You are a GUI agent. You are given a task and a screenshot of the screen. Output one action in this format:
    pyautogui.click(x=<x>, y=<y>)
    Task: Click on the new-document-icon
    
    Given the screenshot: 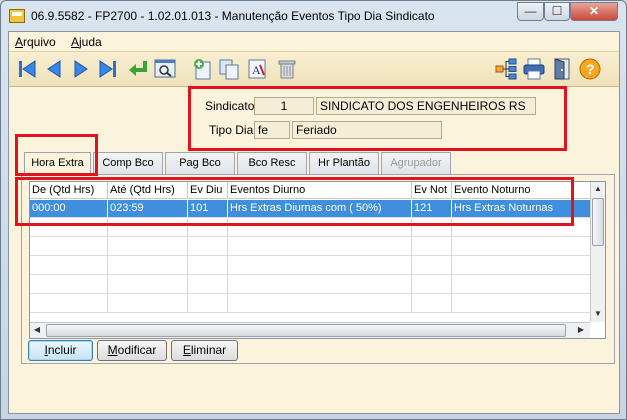 What is the action you would take?
    pyautogui.click(x=202, y=69)
    